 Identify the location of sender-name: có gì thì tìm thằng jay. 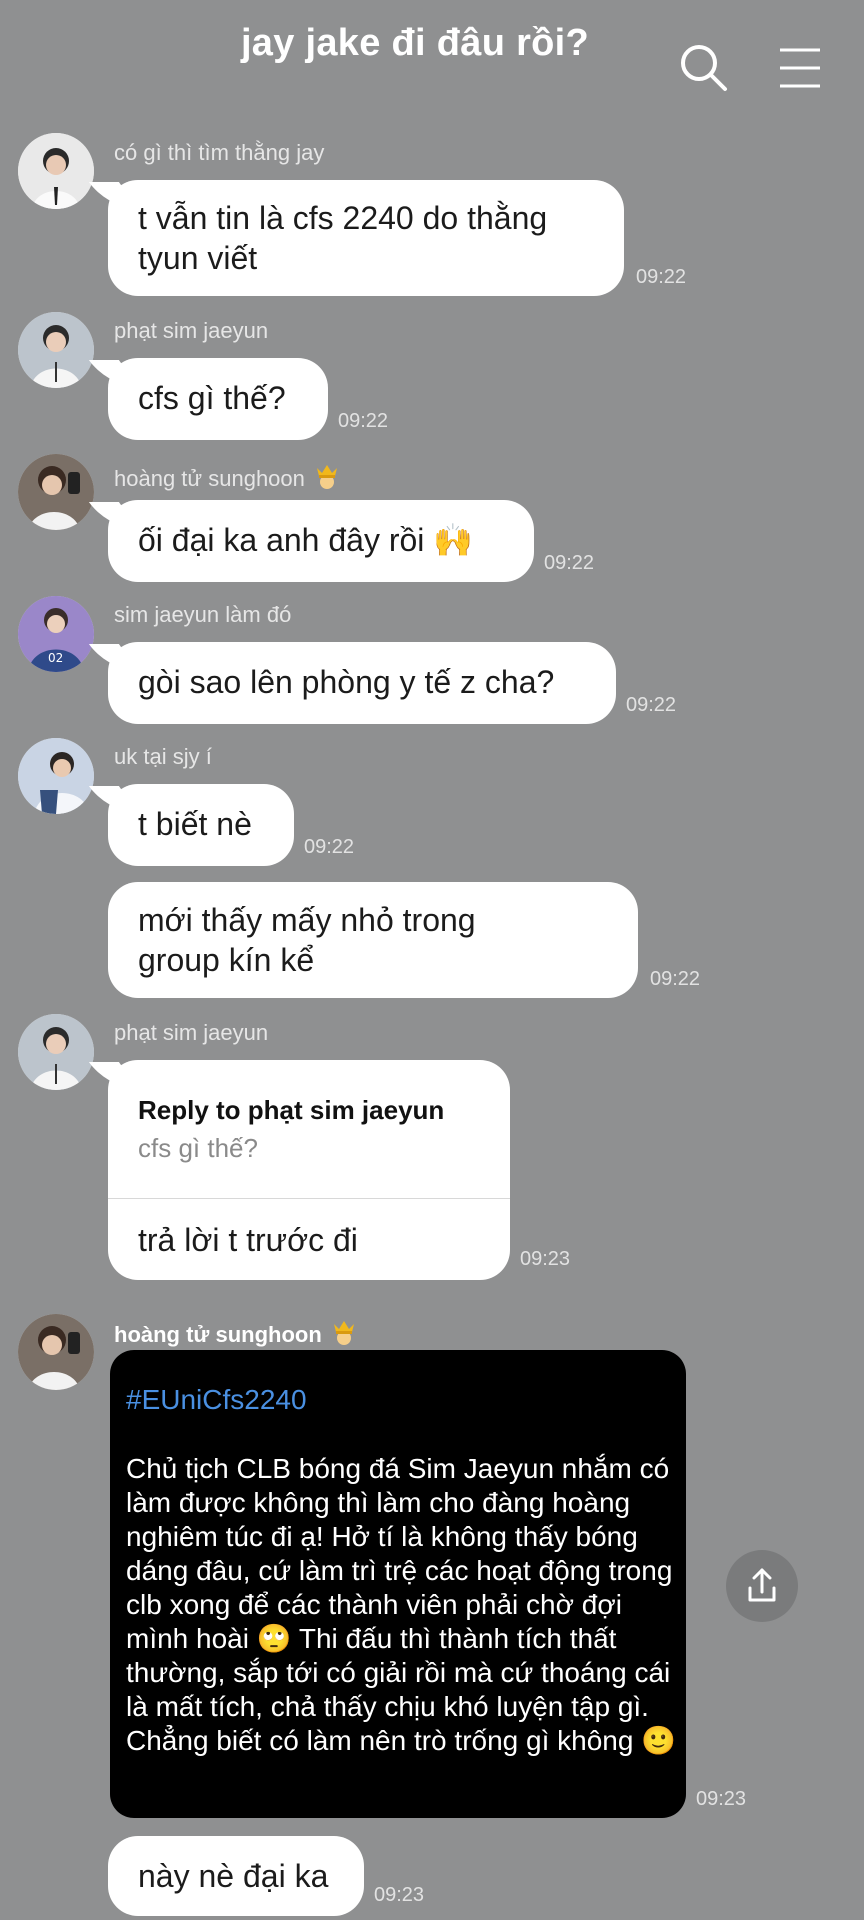
(219, 152).